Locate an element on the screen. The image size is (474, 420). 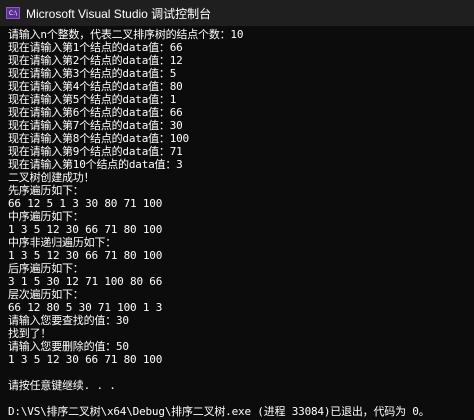
console-line: 中序非递归遍历如下： is located at coordinates (62, 242).